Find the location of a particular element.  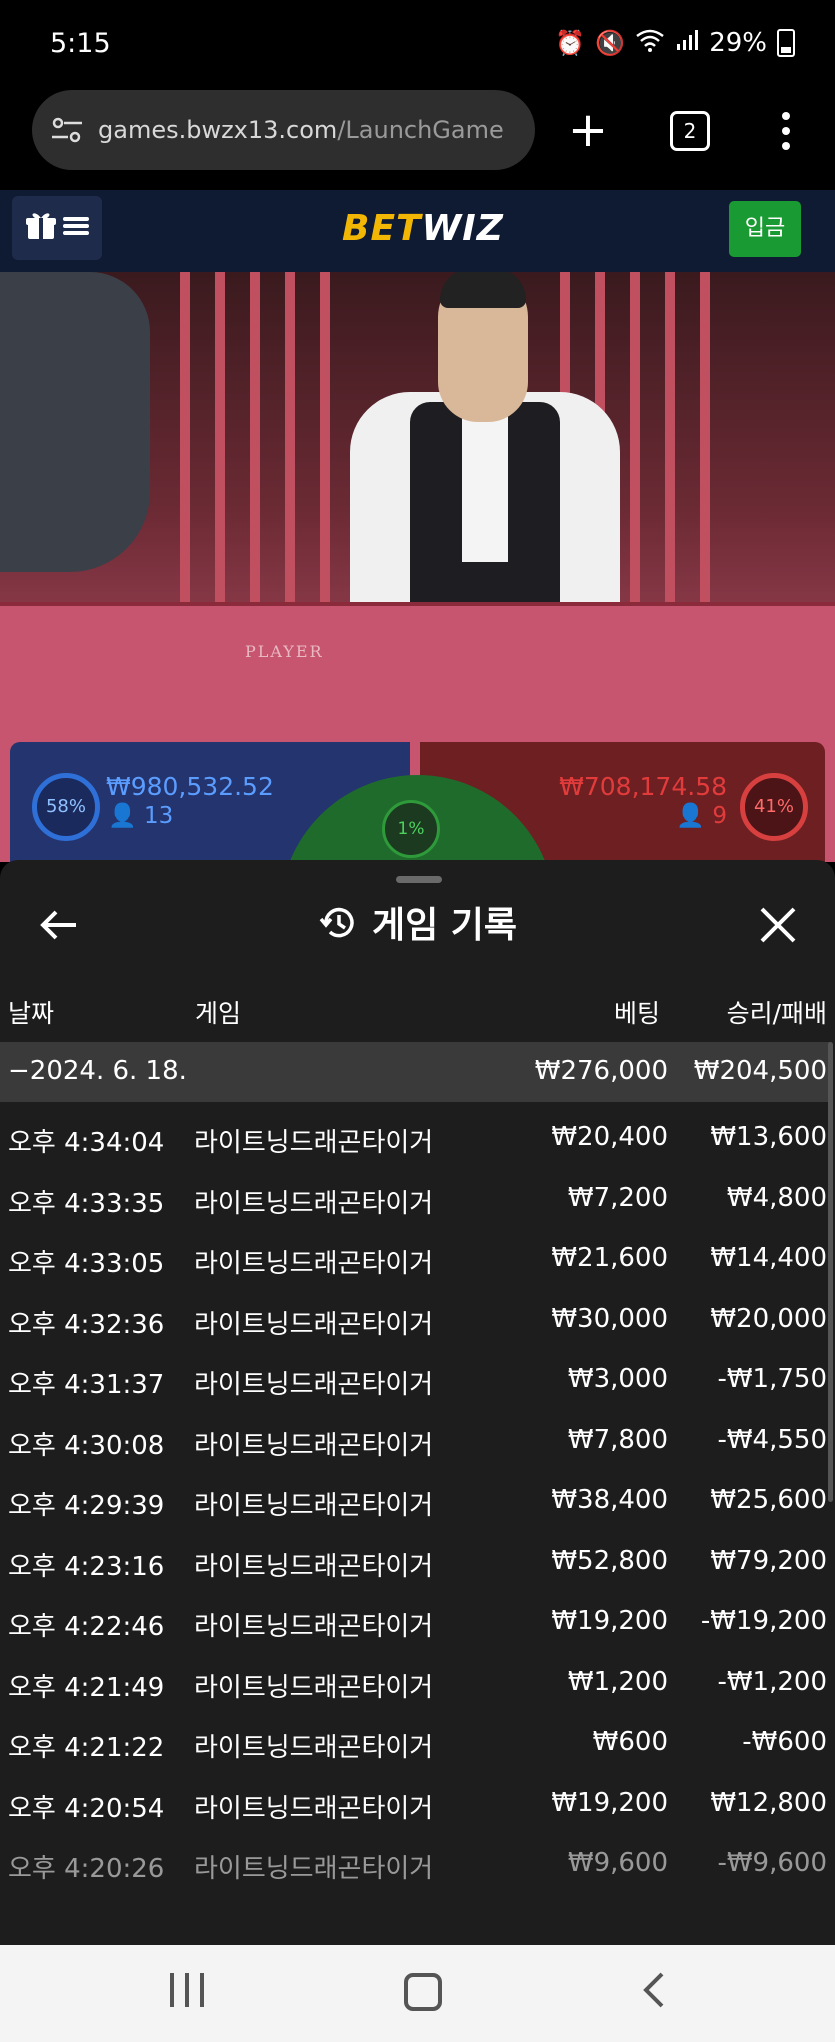

deposit-button: 입금 is located at coordinates (765, 229).